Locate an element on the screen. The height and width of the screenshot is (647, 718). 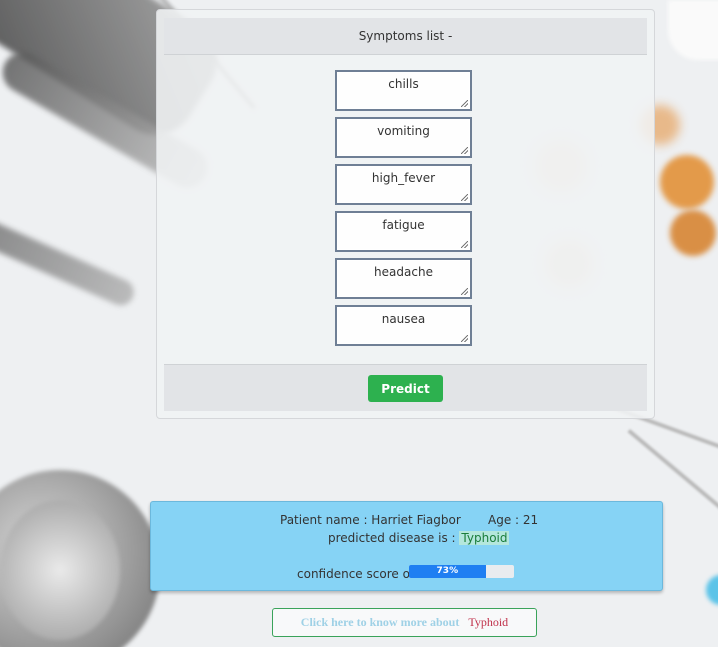
symptom-value: vomiting is located at coordinates (403, 131).